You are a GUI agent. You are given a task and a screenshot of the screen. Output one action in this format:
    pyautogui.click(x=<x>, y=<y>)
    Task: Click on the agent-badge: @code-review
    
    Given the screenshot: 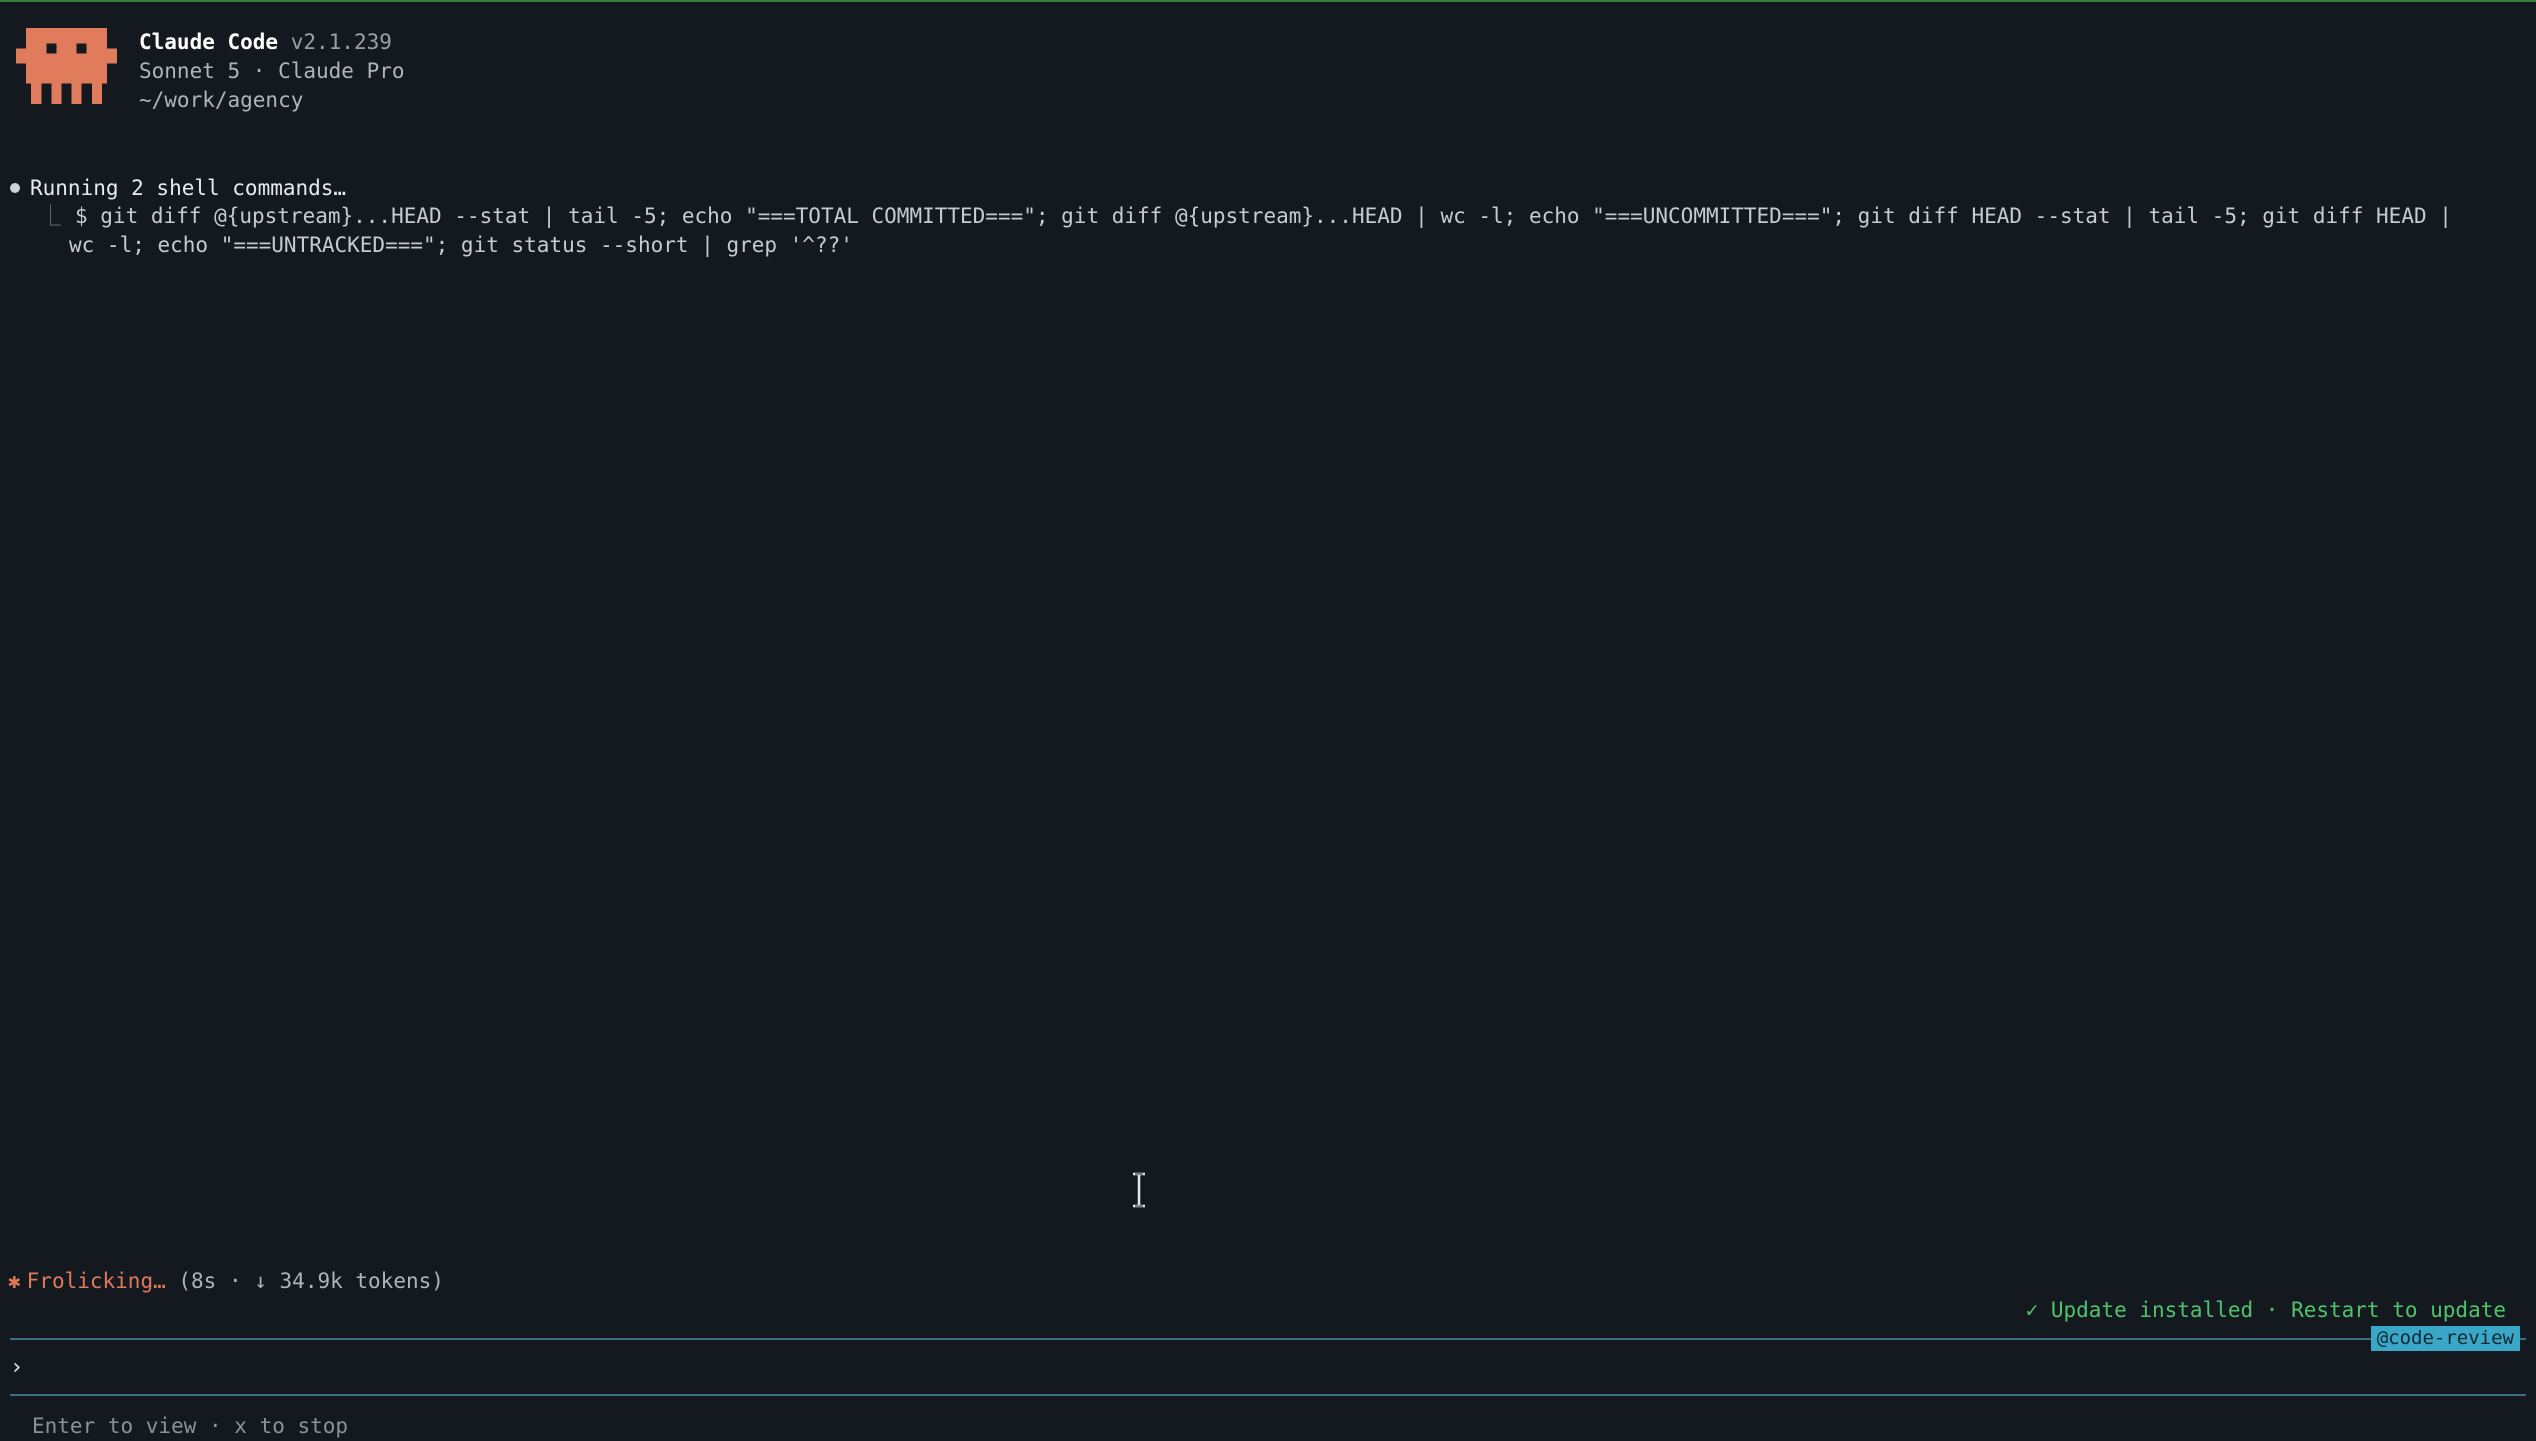 What is the action you would take?
    pyautogui.click(x=2445, y=1338)
    